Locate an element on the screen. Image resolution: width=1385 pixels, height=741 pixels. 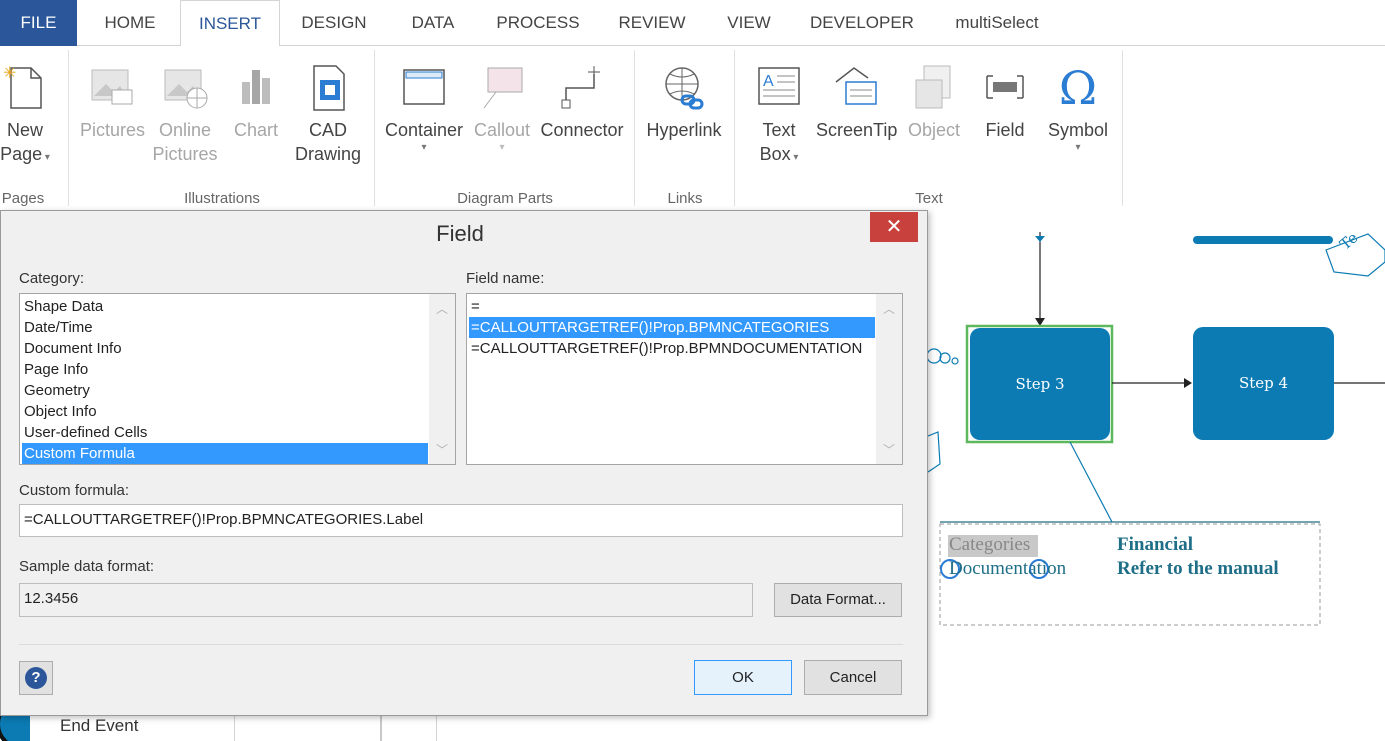
step-3-shape: Step 3 is located at coordinates (1040, 384).